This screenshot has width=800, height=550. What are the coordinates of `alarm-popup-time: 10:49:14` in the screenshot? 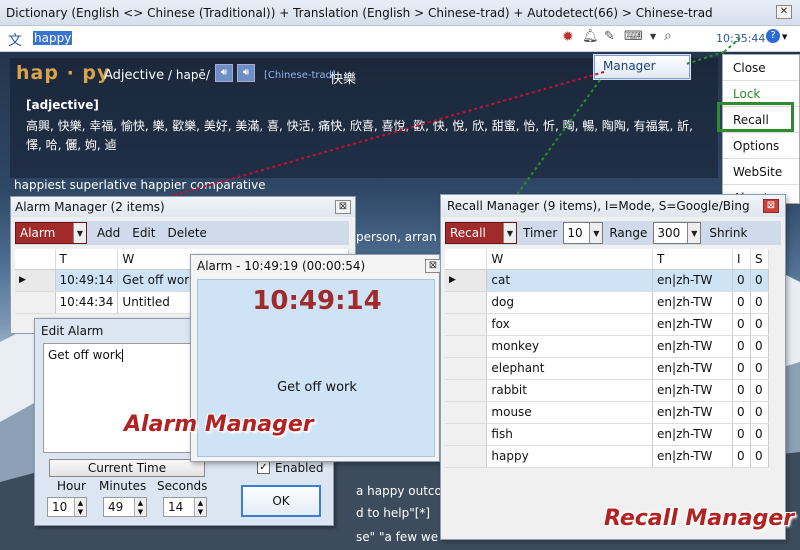 It's located at (317, 301).